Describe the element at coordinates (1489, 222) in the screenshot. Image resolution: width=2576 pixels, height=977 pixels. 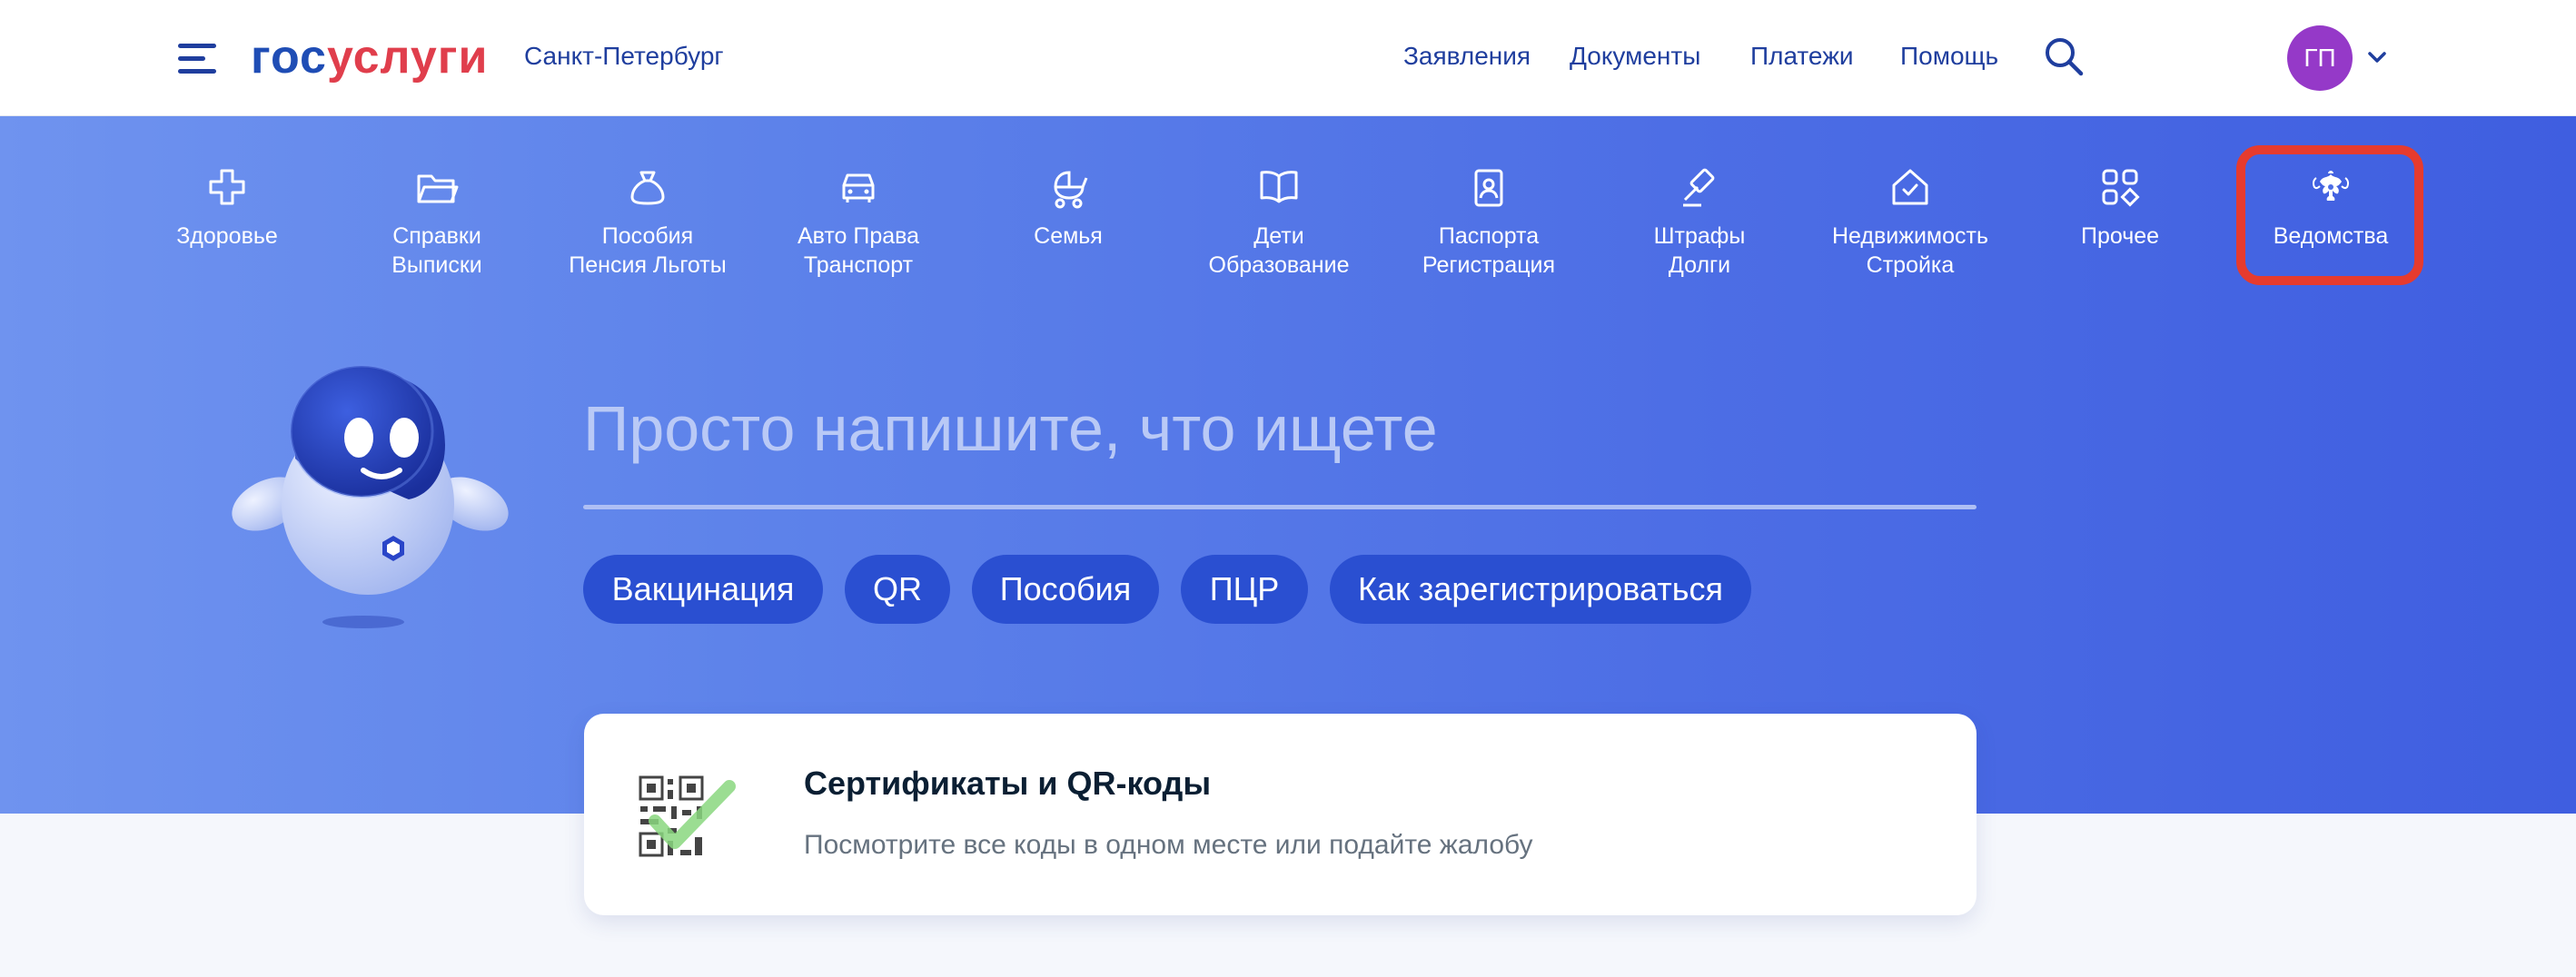
I see `category-passports: Паспорта Регистрация` at that location.